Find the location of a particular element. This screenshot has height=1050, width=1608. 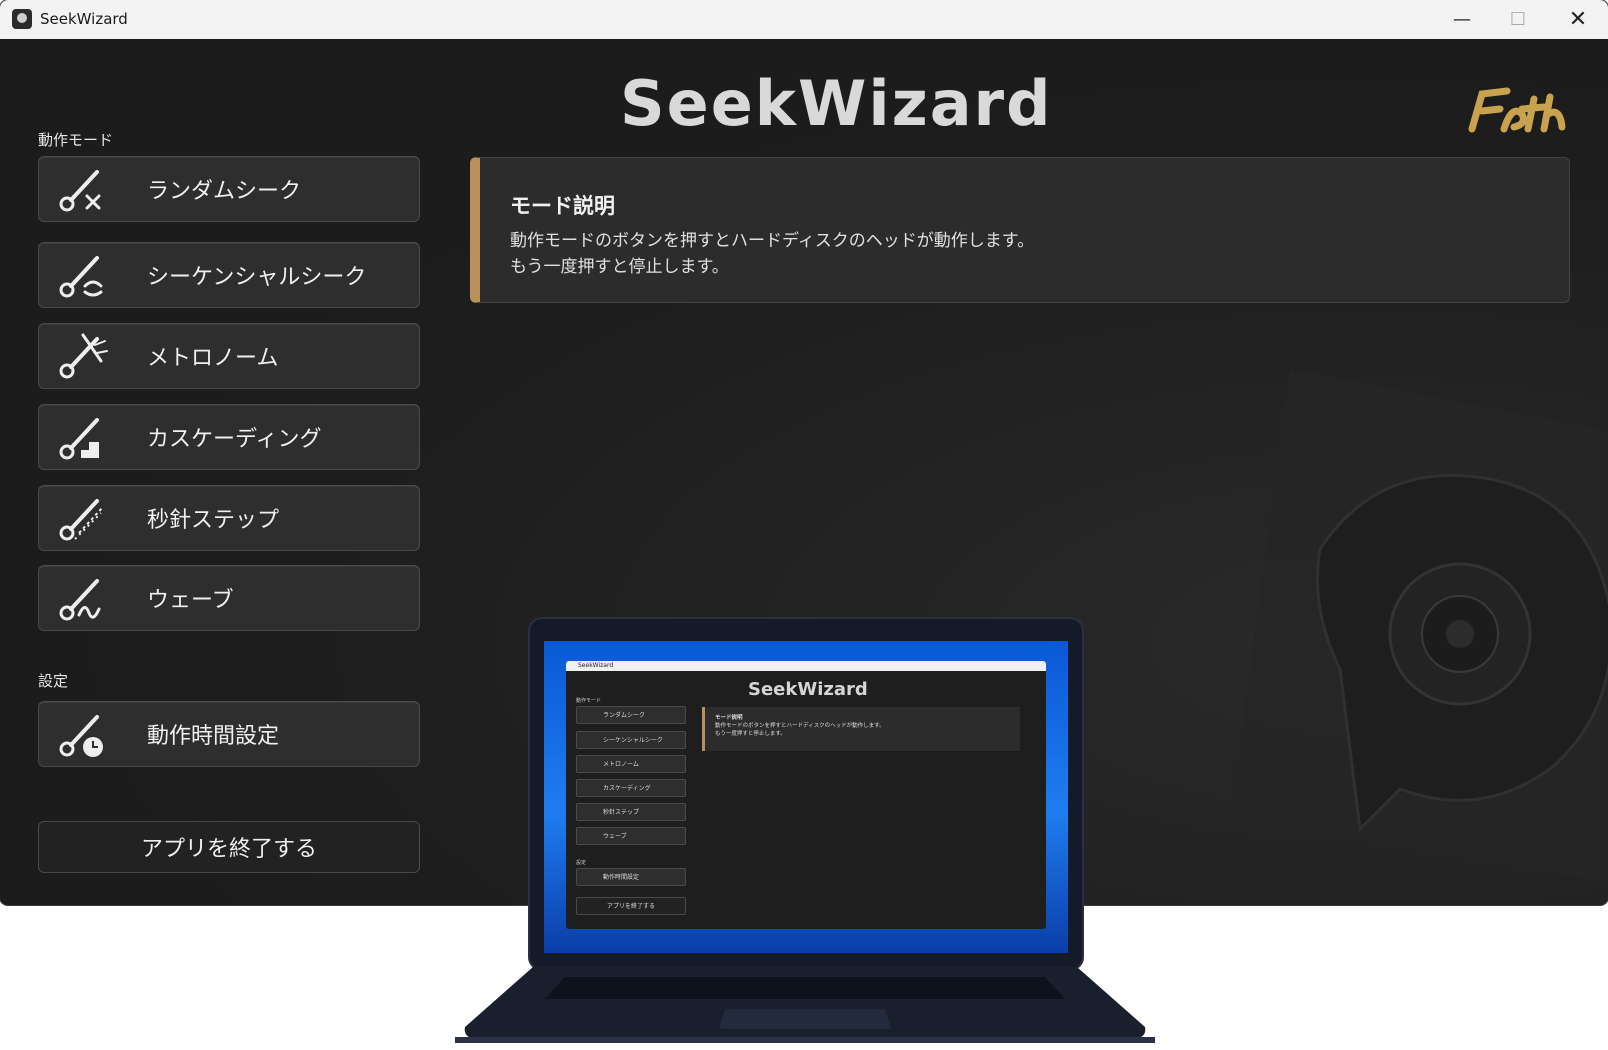

second-hand-icon is located at coordinates (81, 520).